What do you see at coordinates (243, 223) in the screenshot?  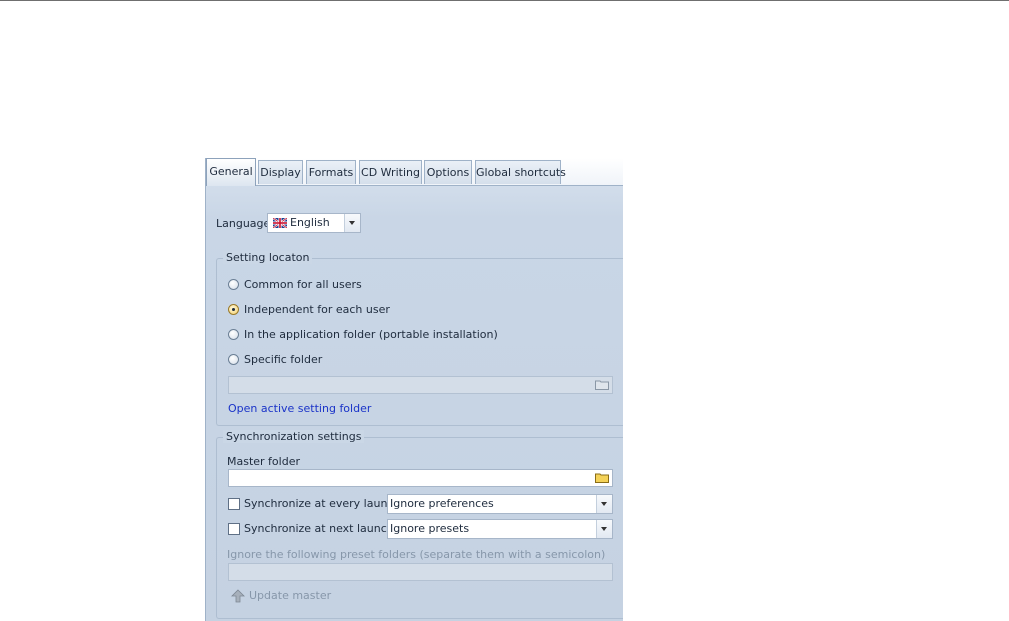 I see `language-label: Language` at bounding box center [243, 223].